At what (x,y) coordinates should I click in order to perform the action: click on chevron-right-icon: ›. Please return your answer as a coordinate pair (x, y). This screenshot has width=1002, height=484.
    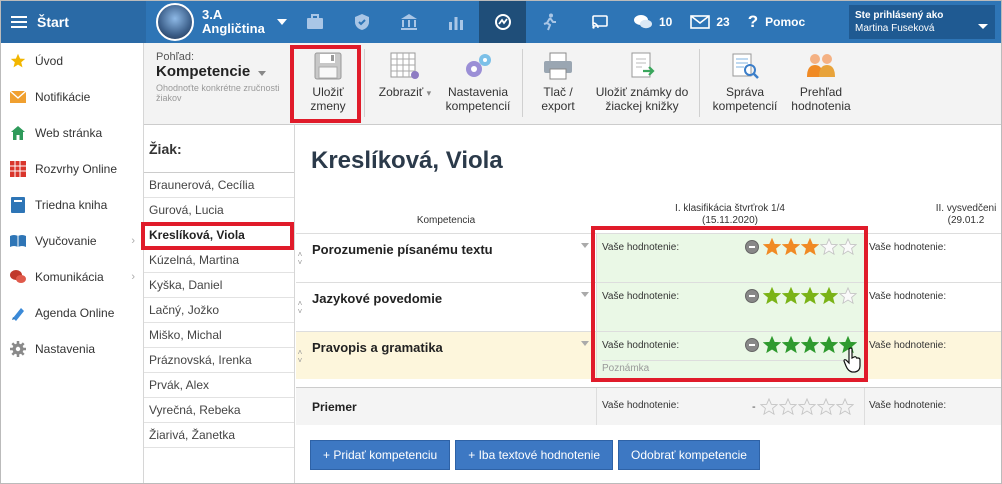
    Looking at the image, I should click on (133, 277).